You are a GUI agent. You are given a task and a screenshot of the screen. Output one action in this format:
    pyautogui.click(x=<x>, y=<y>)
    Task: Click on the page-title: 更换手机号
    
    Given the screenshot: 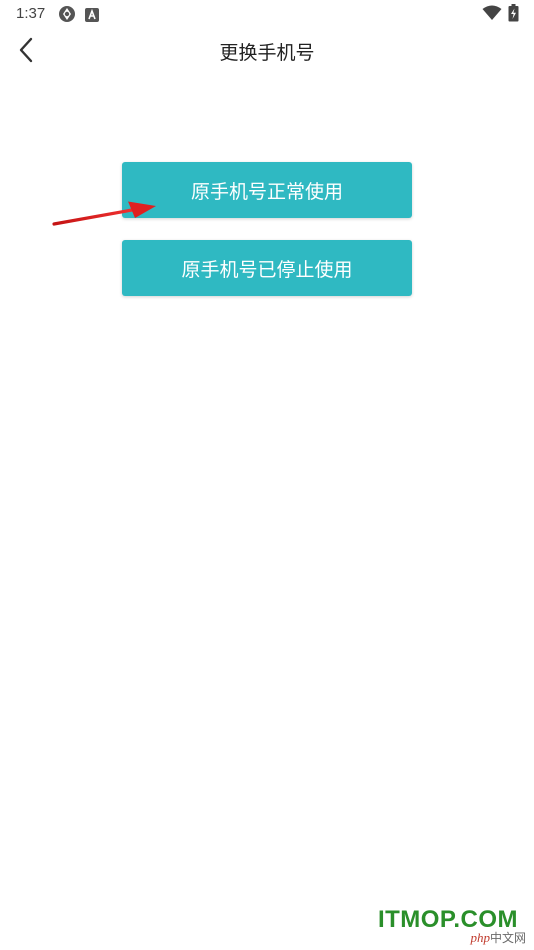 What is the action you would take?
    pyautogui.click(x=267, y=53)
    